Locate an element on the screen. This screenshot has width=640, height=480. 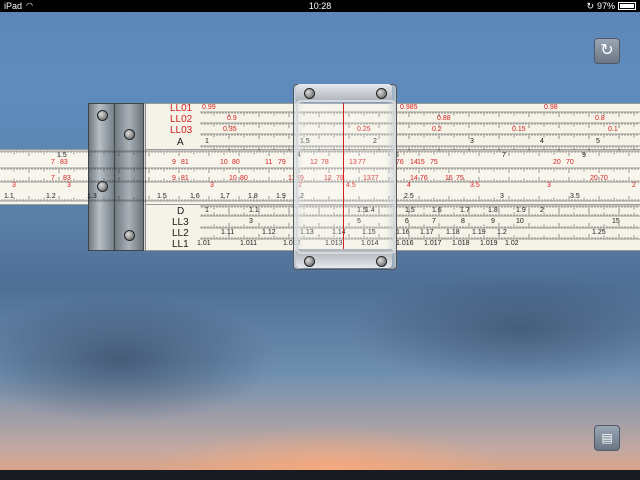
scale-number-ll1: 1.018 is located at coordinates (461, 243).